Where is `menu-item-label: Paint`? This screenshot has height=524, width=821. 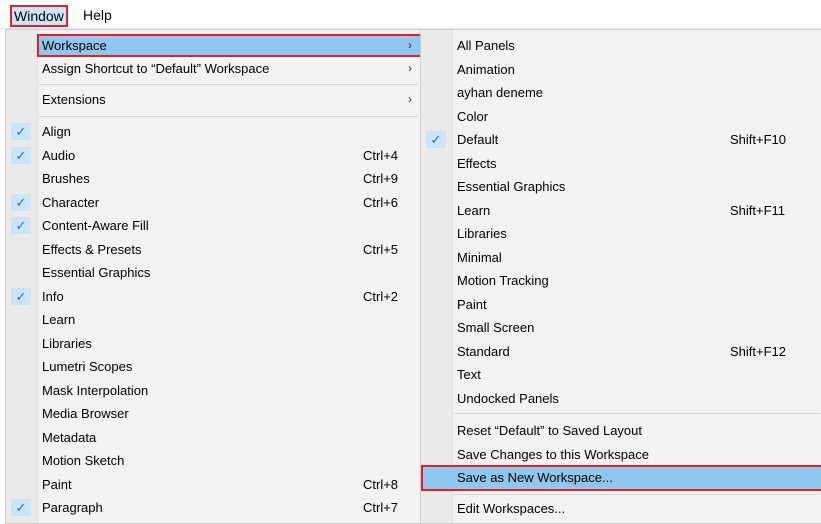 menu-item-label: Paint is located at coordinates (57, 484).